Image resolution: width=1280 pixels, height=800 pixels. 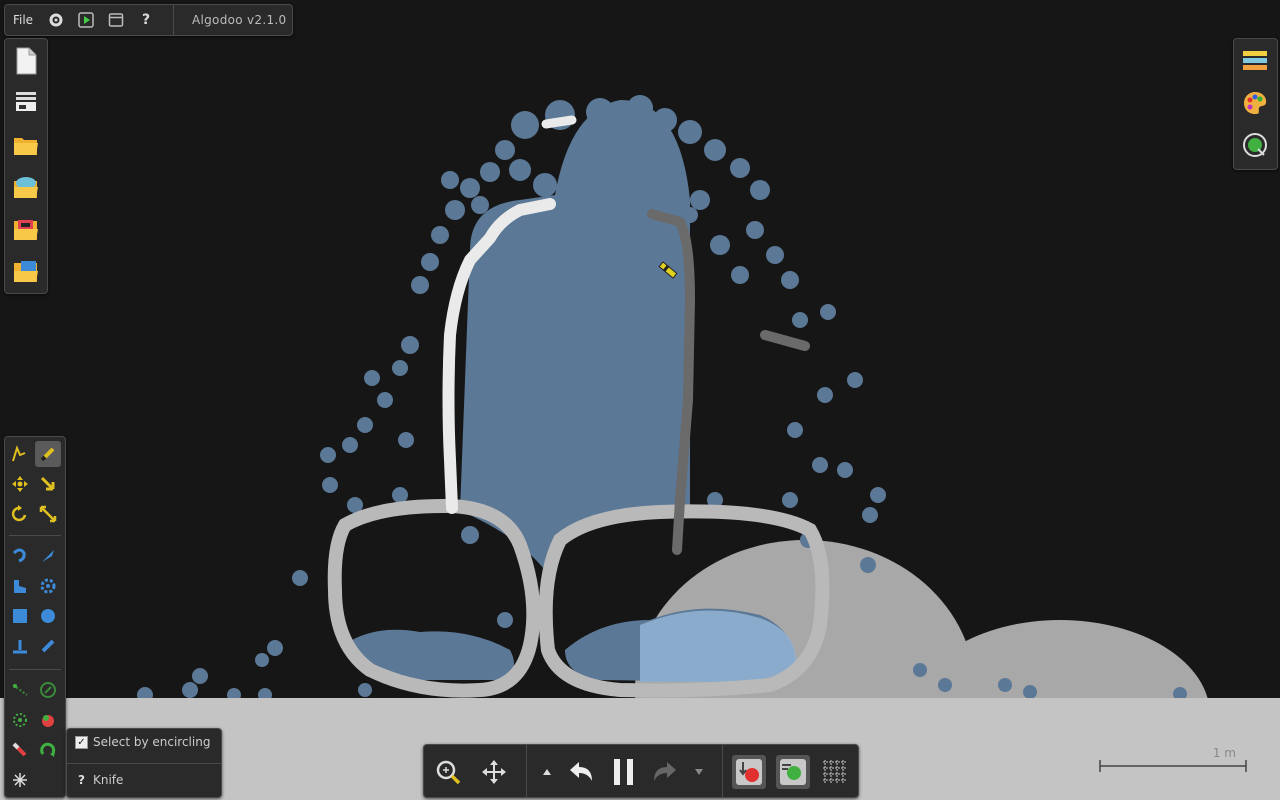 What do you see at coordinates (665, 772) in the screenshot?
I see `redo-icon` at bounding box center [665, 772].